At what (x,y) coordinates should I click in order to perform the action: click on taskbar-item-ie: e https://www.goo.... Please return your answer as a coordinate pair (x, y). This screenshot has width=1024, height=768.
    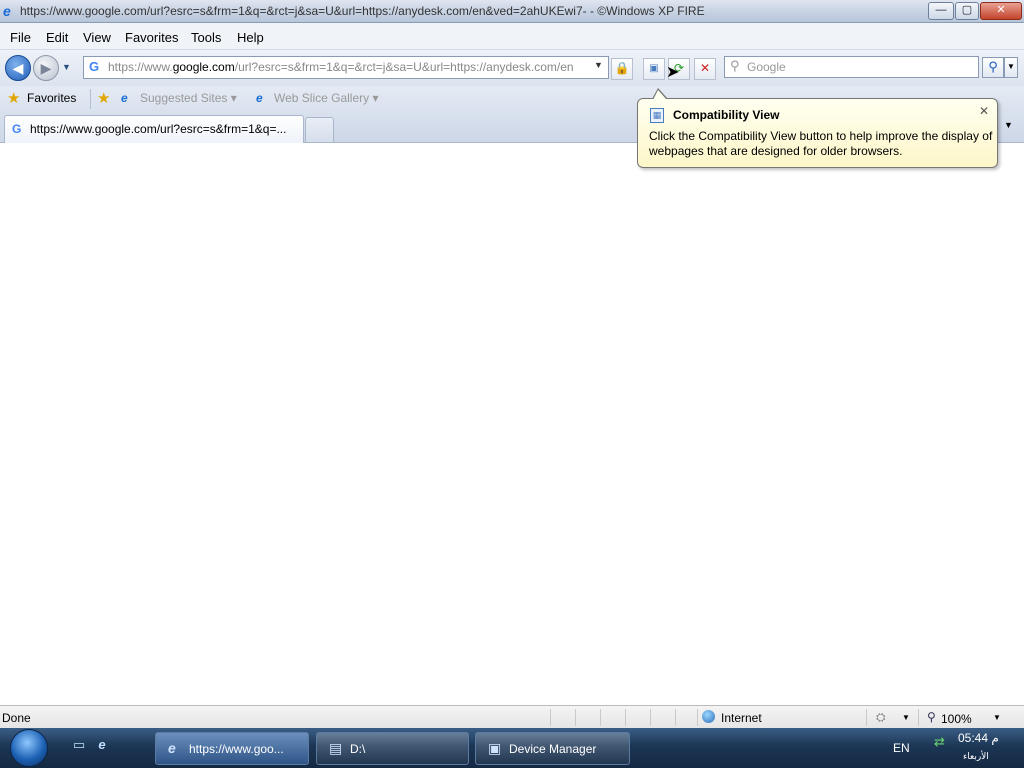
    Looking at the image, I should click on (232, 748).